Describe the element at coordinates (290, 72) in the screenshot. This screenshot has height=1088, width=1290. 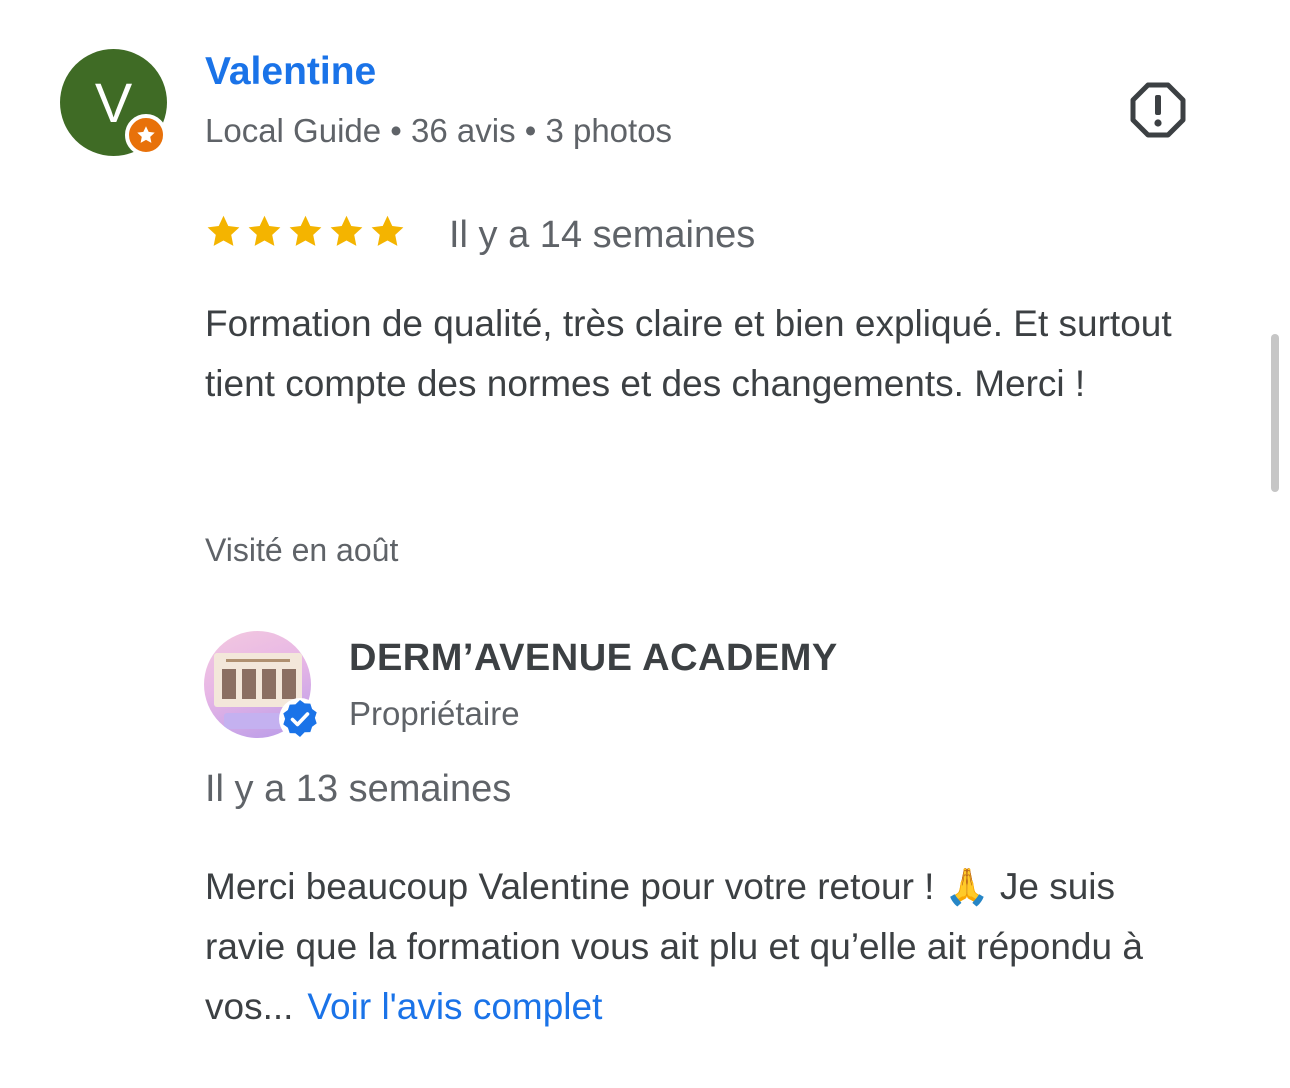
I see `reviewer-name: Valentine` at that location.